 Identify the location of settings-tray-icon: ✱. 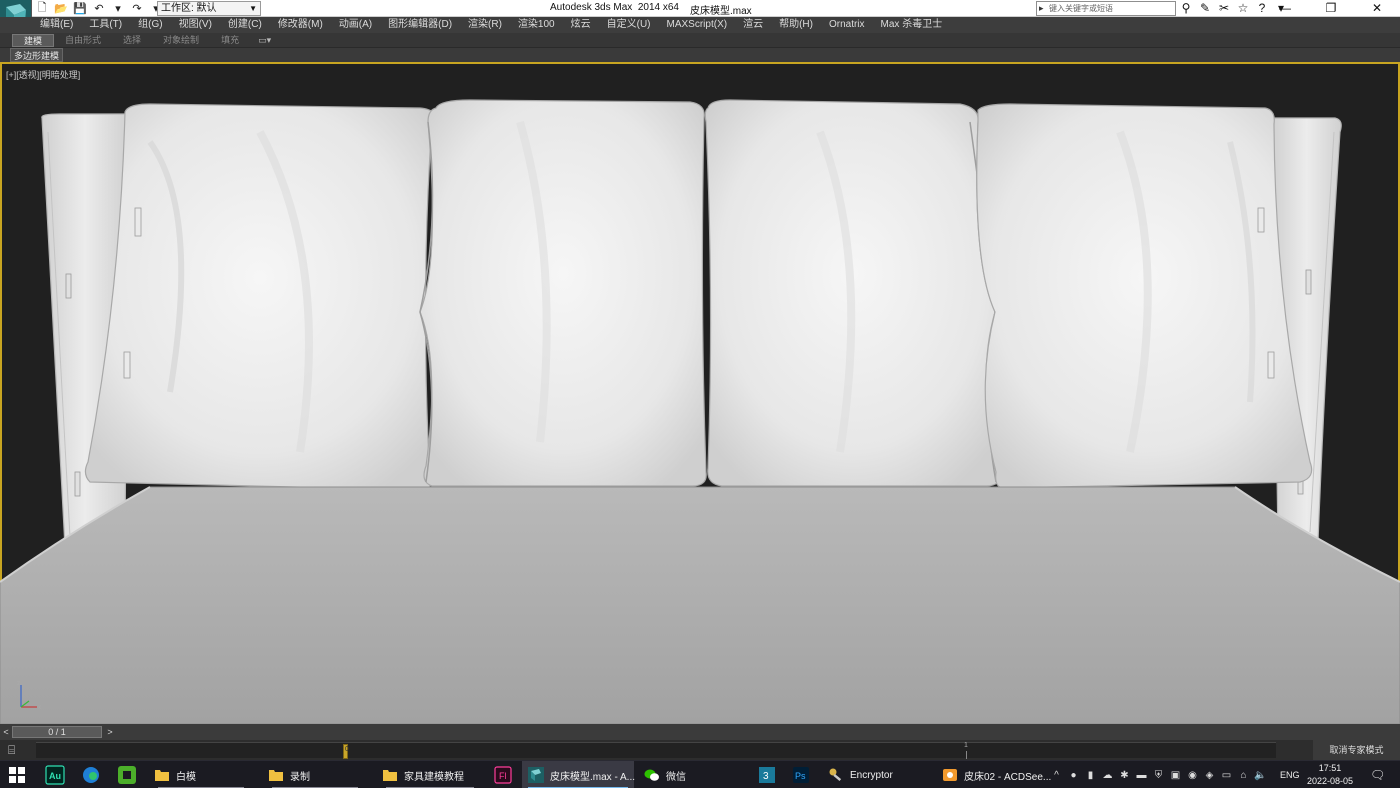
(1124, 775).